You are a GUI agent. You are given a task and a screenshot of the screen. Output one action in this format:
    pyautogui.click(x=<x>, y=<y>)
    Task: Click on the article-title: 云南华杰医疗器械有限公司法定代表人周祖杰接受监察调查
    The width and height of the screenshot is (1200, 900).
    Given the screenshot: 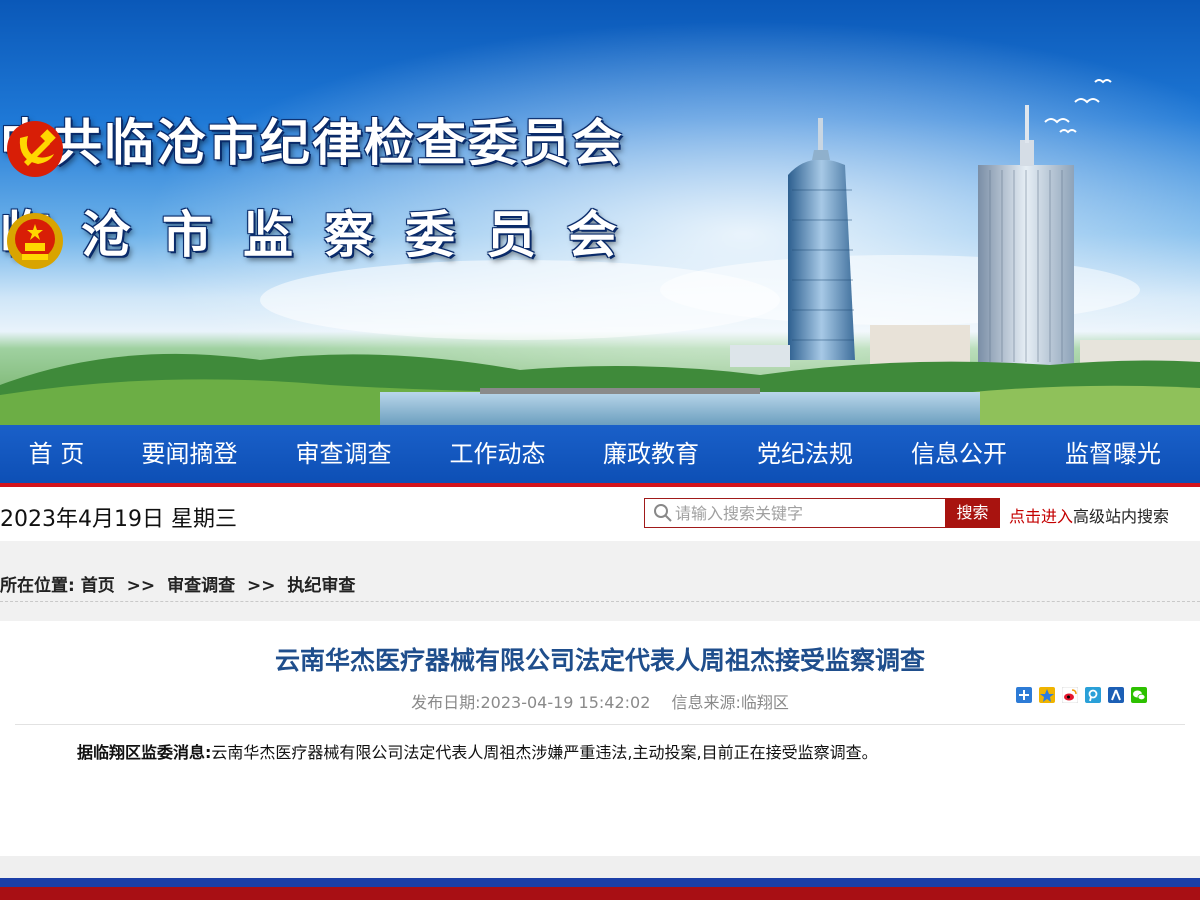 What is the action you would take?
    pyautogui.click(x=599, y=660)
    